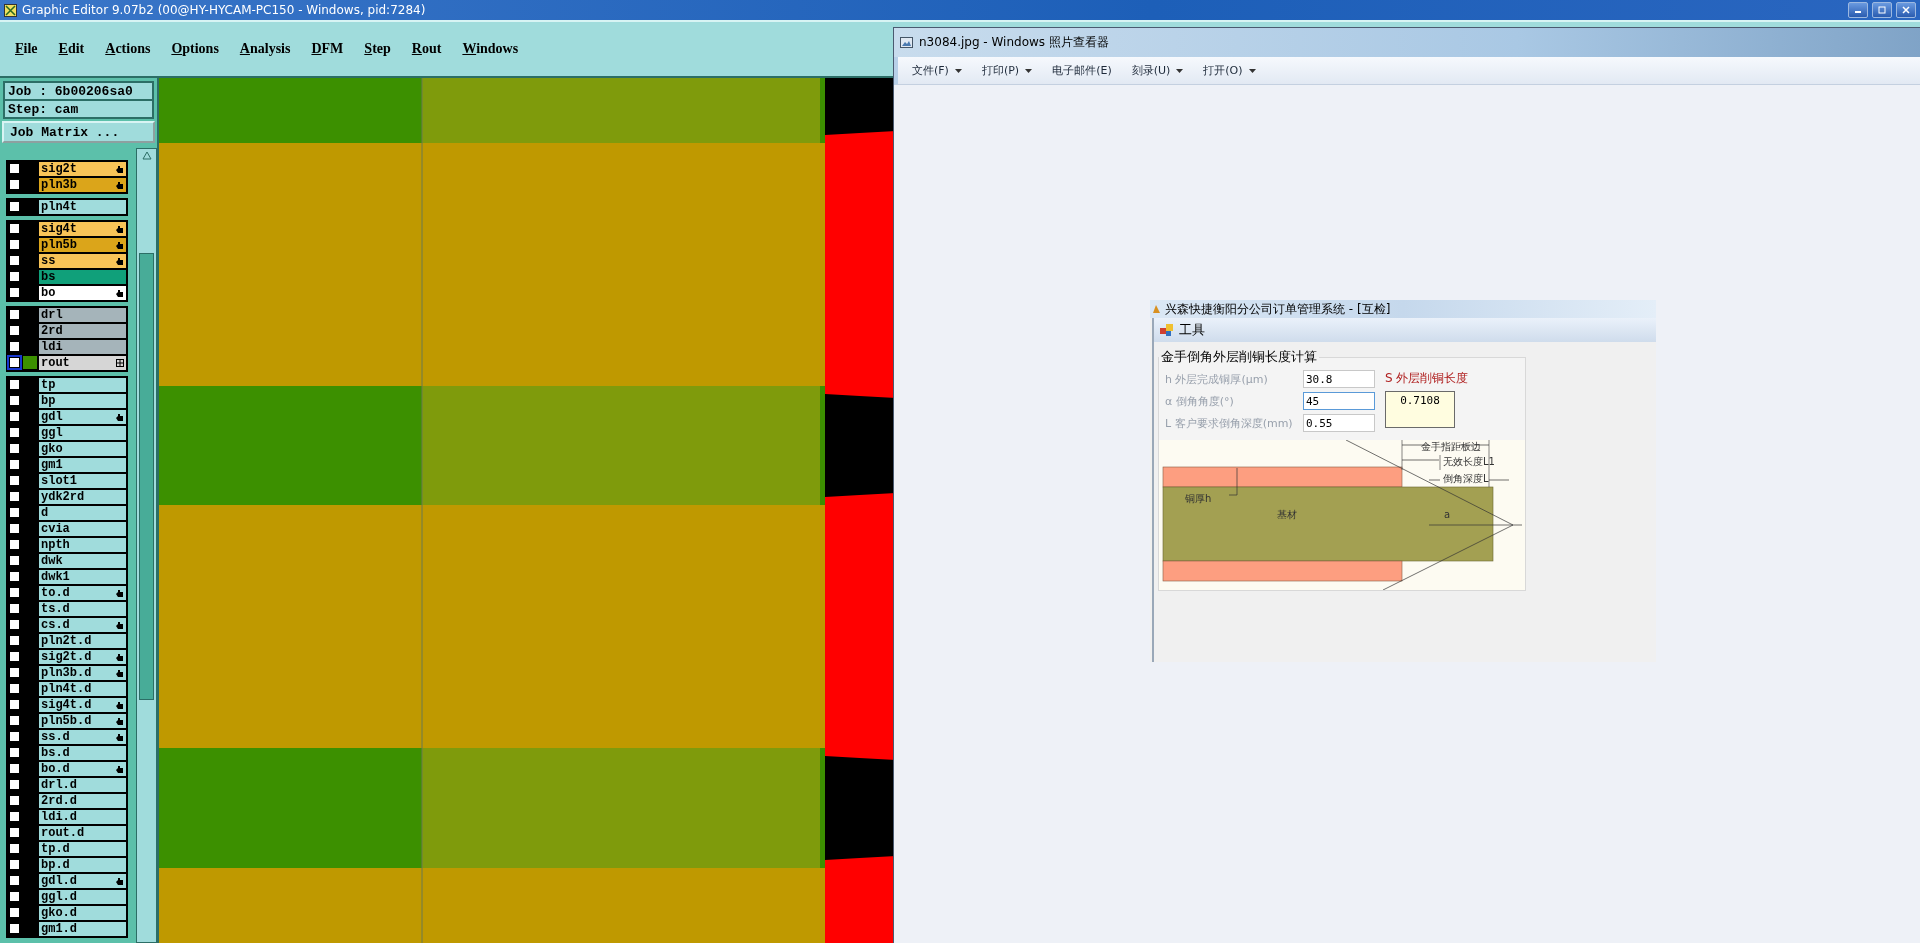 Image resolution: width=1920 pixels, height=943 pixels. Describe the element at coordinates (1082, 70) in the screenshot. I see `toolbar-menu-item: 电子邮件(E)` at that location.